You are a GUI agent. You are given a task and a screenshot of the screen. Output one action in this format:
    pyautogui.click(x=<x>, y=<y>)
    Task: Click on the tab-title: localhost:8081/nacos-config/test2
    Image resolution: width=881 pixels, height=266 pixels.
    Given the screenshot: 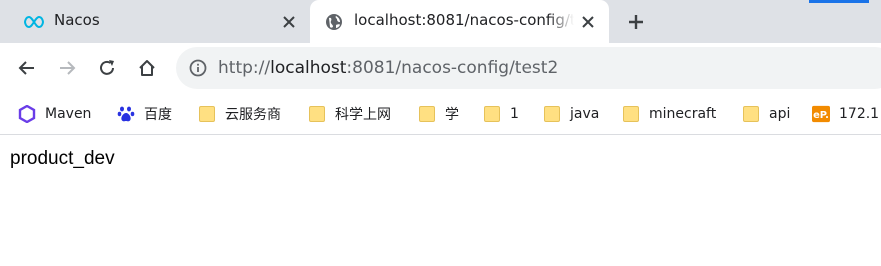 What is the action you would take?
    pyautogui.click(x=464, y=20)
    